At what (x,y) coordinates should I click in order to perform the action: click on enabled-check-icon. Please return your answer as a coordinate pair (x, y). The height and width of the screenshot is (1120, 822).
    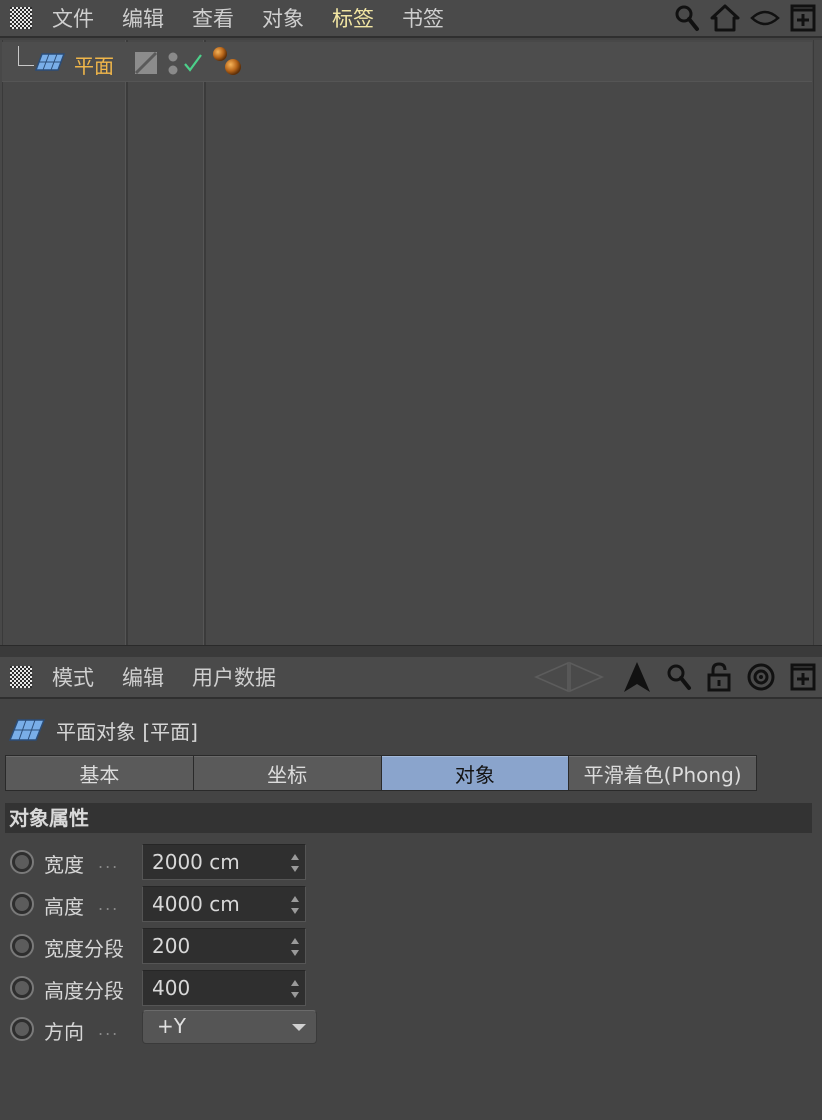
    Looking at the image, I should click on (193, 63).